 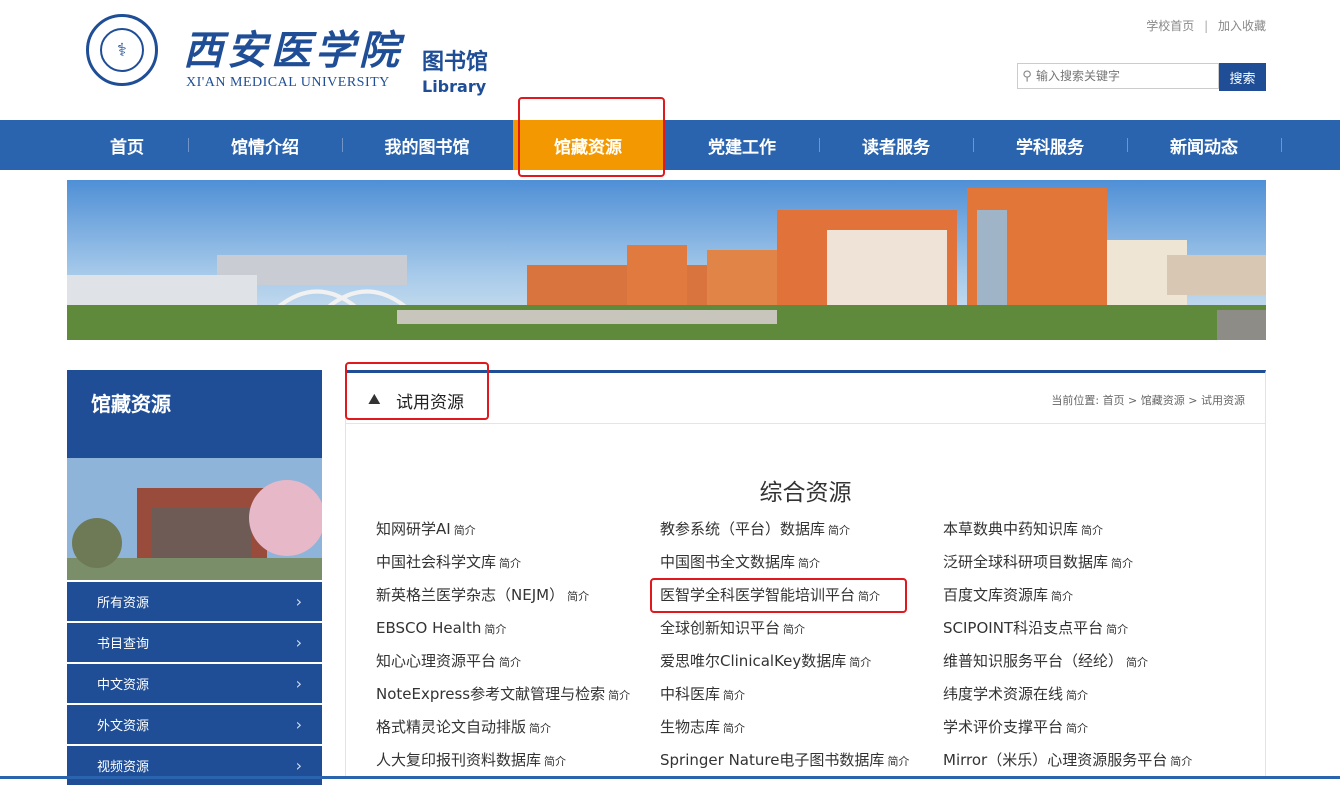 I want to click on resource-link: 知网研学AI, so click(x=413, y=529).